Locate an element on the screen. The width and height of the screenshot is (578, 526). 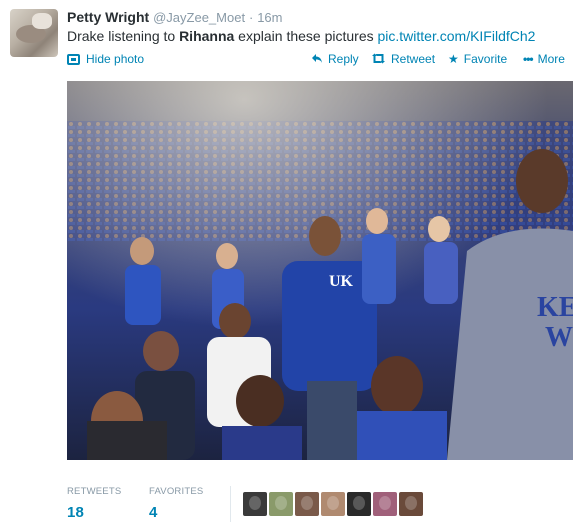
photo-icon is located at coordinates (73, 59).